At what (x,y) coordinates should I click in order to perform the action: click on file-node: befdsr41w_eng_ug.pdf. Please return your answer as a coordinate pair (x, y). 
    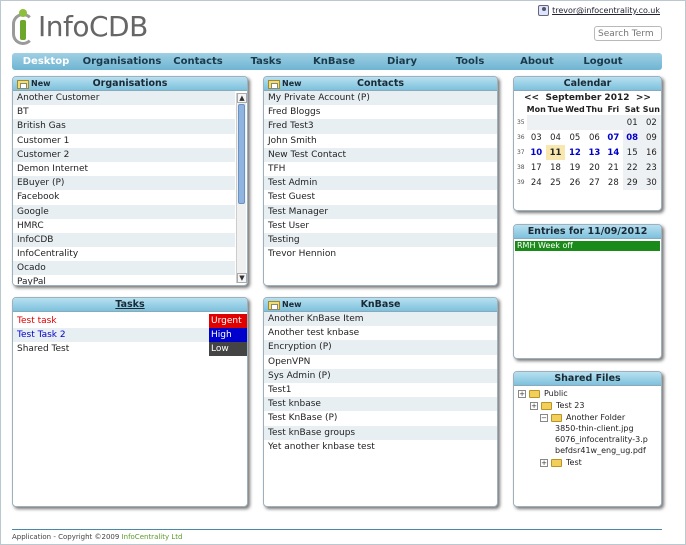
    Looking at the image, I should click on (600, 450).